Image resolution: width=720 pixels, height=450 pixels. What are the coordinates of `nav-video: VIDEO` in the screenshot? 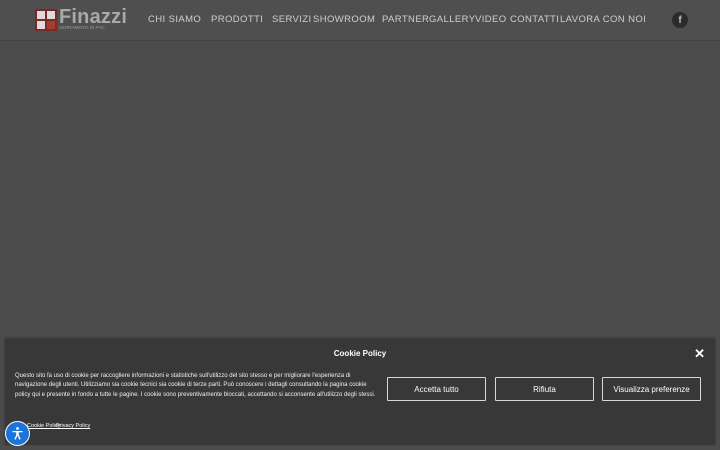 It's located at (491, 19).